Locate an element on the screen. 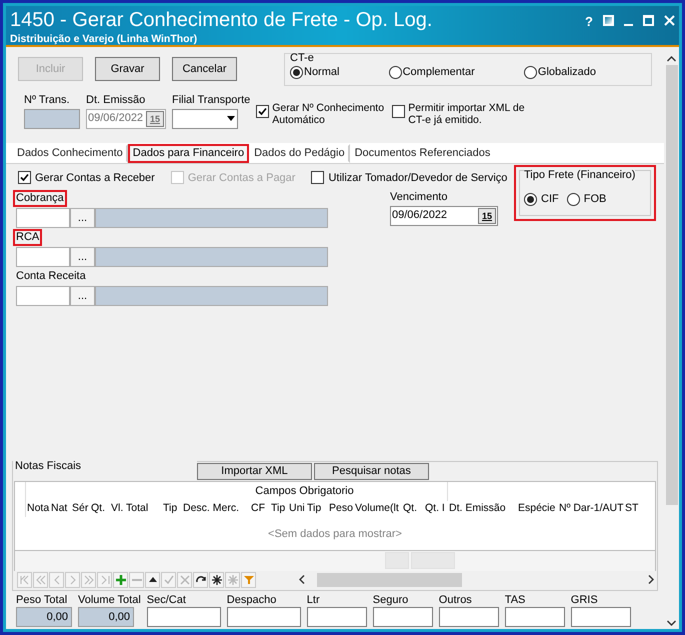  radio-label: Complementar is located at coordinates (438, 72).